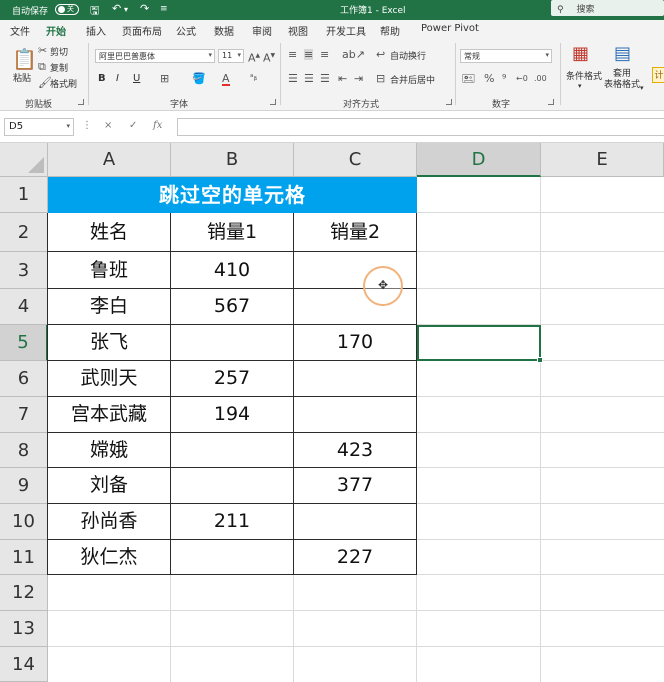  What do you see at coordinates (20, 30) in the screenshot?
I see `tab-file: 文件` at bounding box center [20, 30].